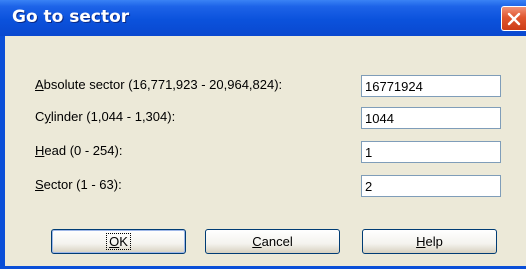 The height and width of the screenshot is (269, 526). Describe the element at coordinates (78, 184) in the screenshot. I see `sector-label: Sector (1 - 63):` at that location.